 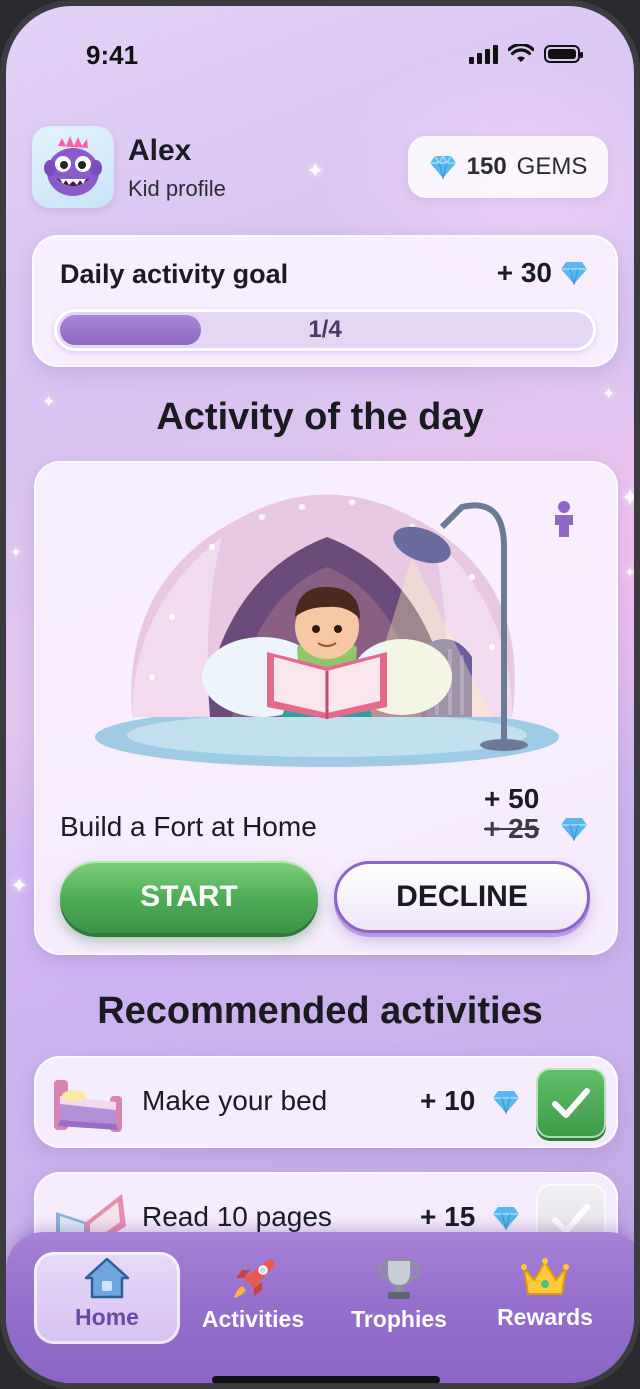 What do you see at coordinates (521, 53) in the screenshot?
I see `wifi-icon` at bounding box center [521, 53].